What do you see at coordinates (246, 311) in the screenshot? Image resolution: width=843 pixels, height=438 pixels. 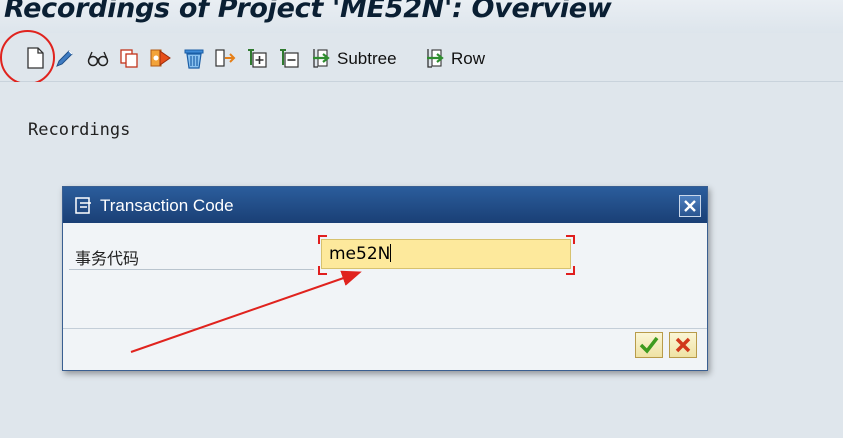 I see `annotation-arrow` at bounding box center [246, 311].